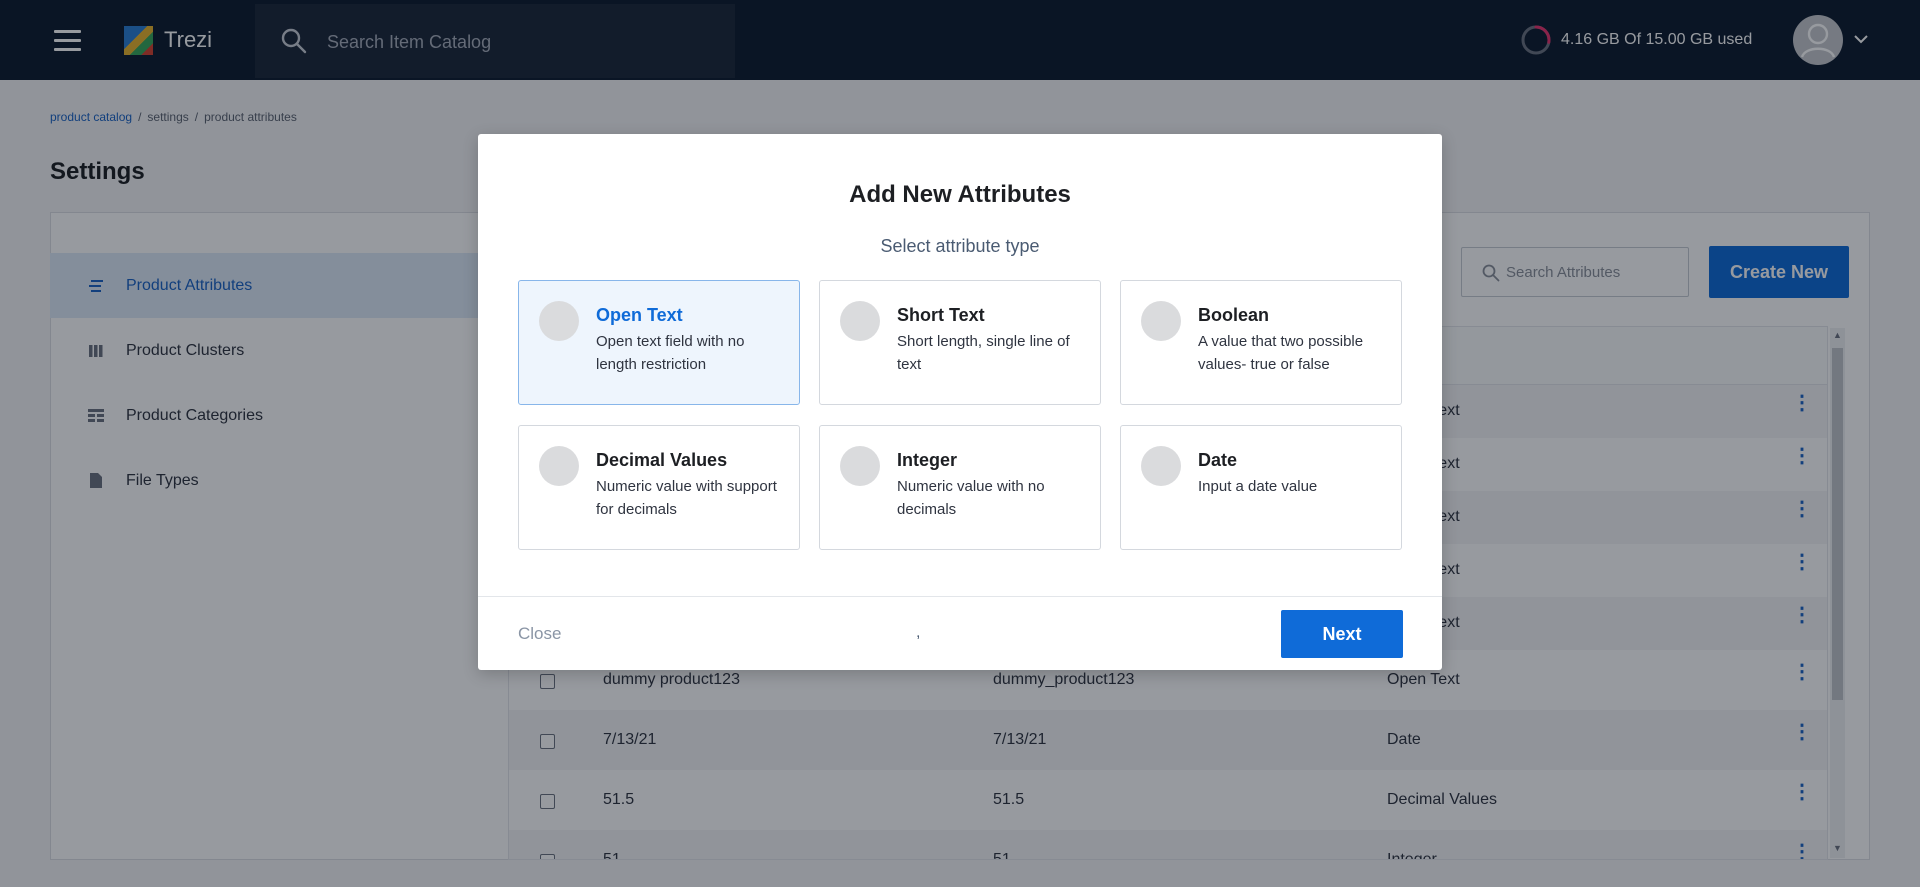 The height and width of the screenshot is (887, 1920). What do you see at coordinates (1258, 486) in the screenshot?
I see `attribute-type-description: Input a date value` at bounding box center [1258, 486].